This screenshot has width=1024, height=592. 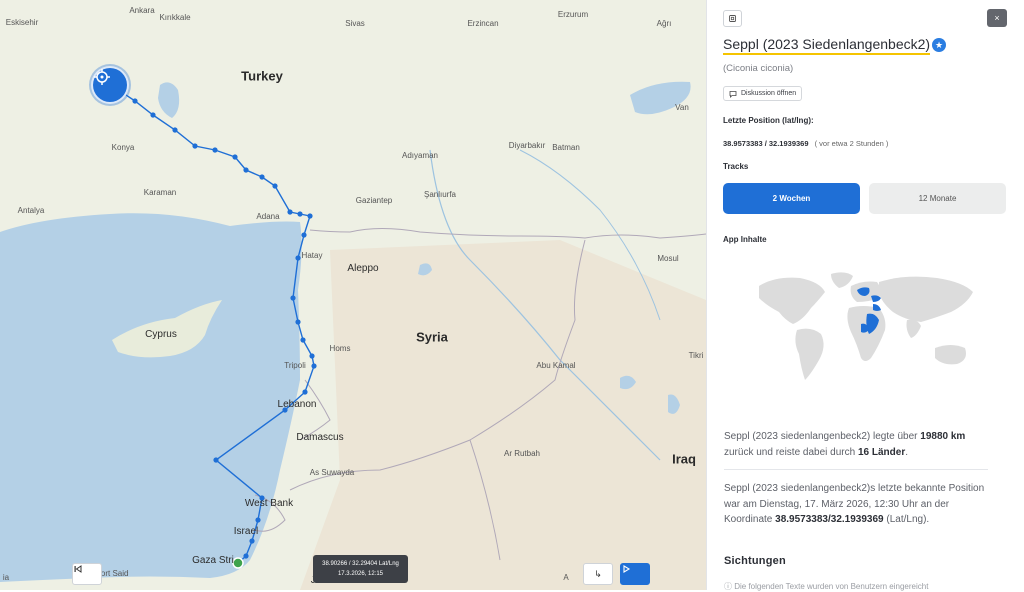 What do you see at coordinates (943, 436) in the screenshot?
I see `travel-distance: 19880 km` at bounding box center [943, 436].